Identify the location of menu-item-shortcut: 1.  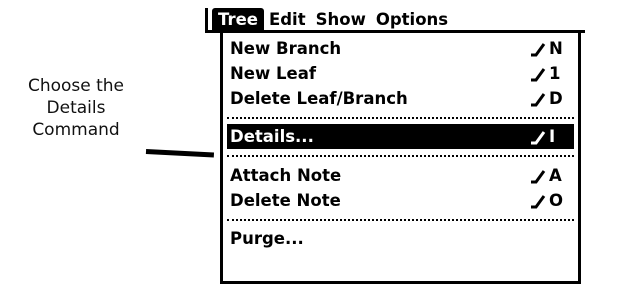
(550, 73).